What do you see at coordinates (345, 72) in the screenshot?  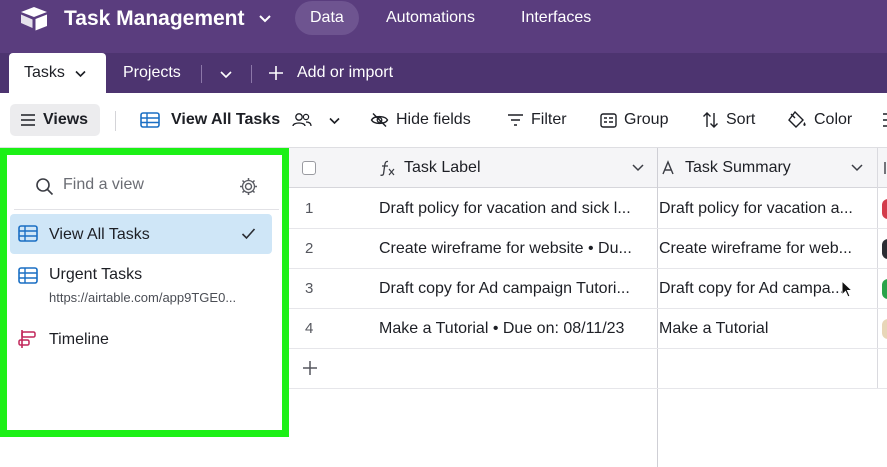 I see `add-or-import-label: Add or import` at bounding box center [345, 72].